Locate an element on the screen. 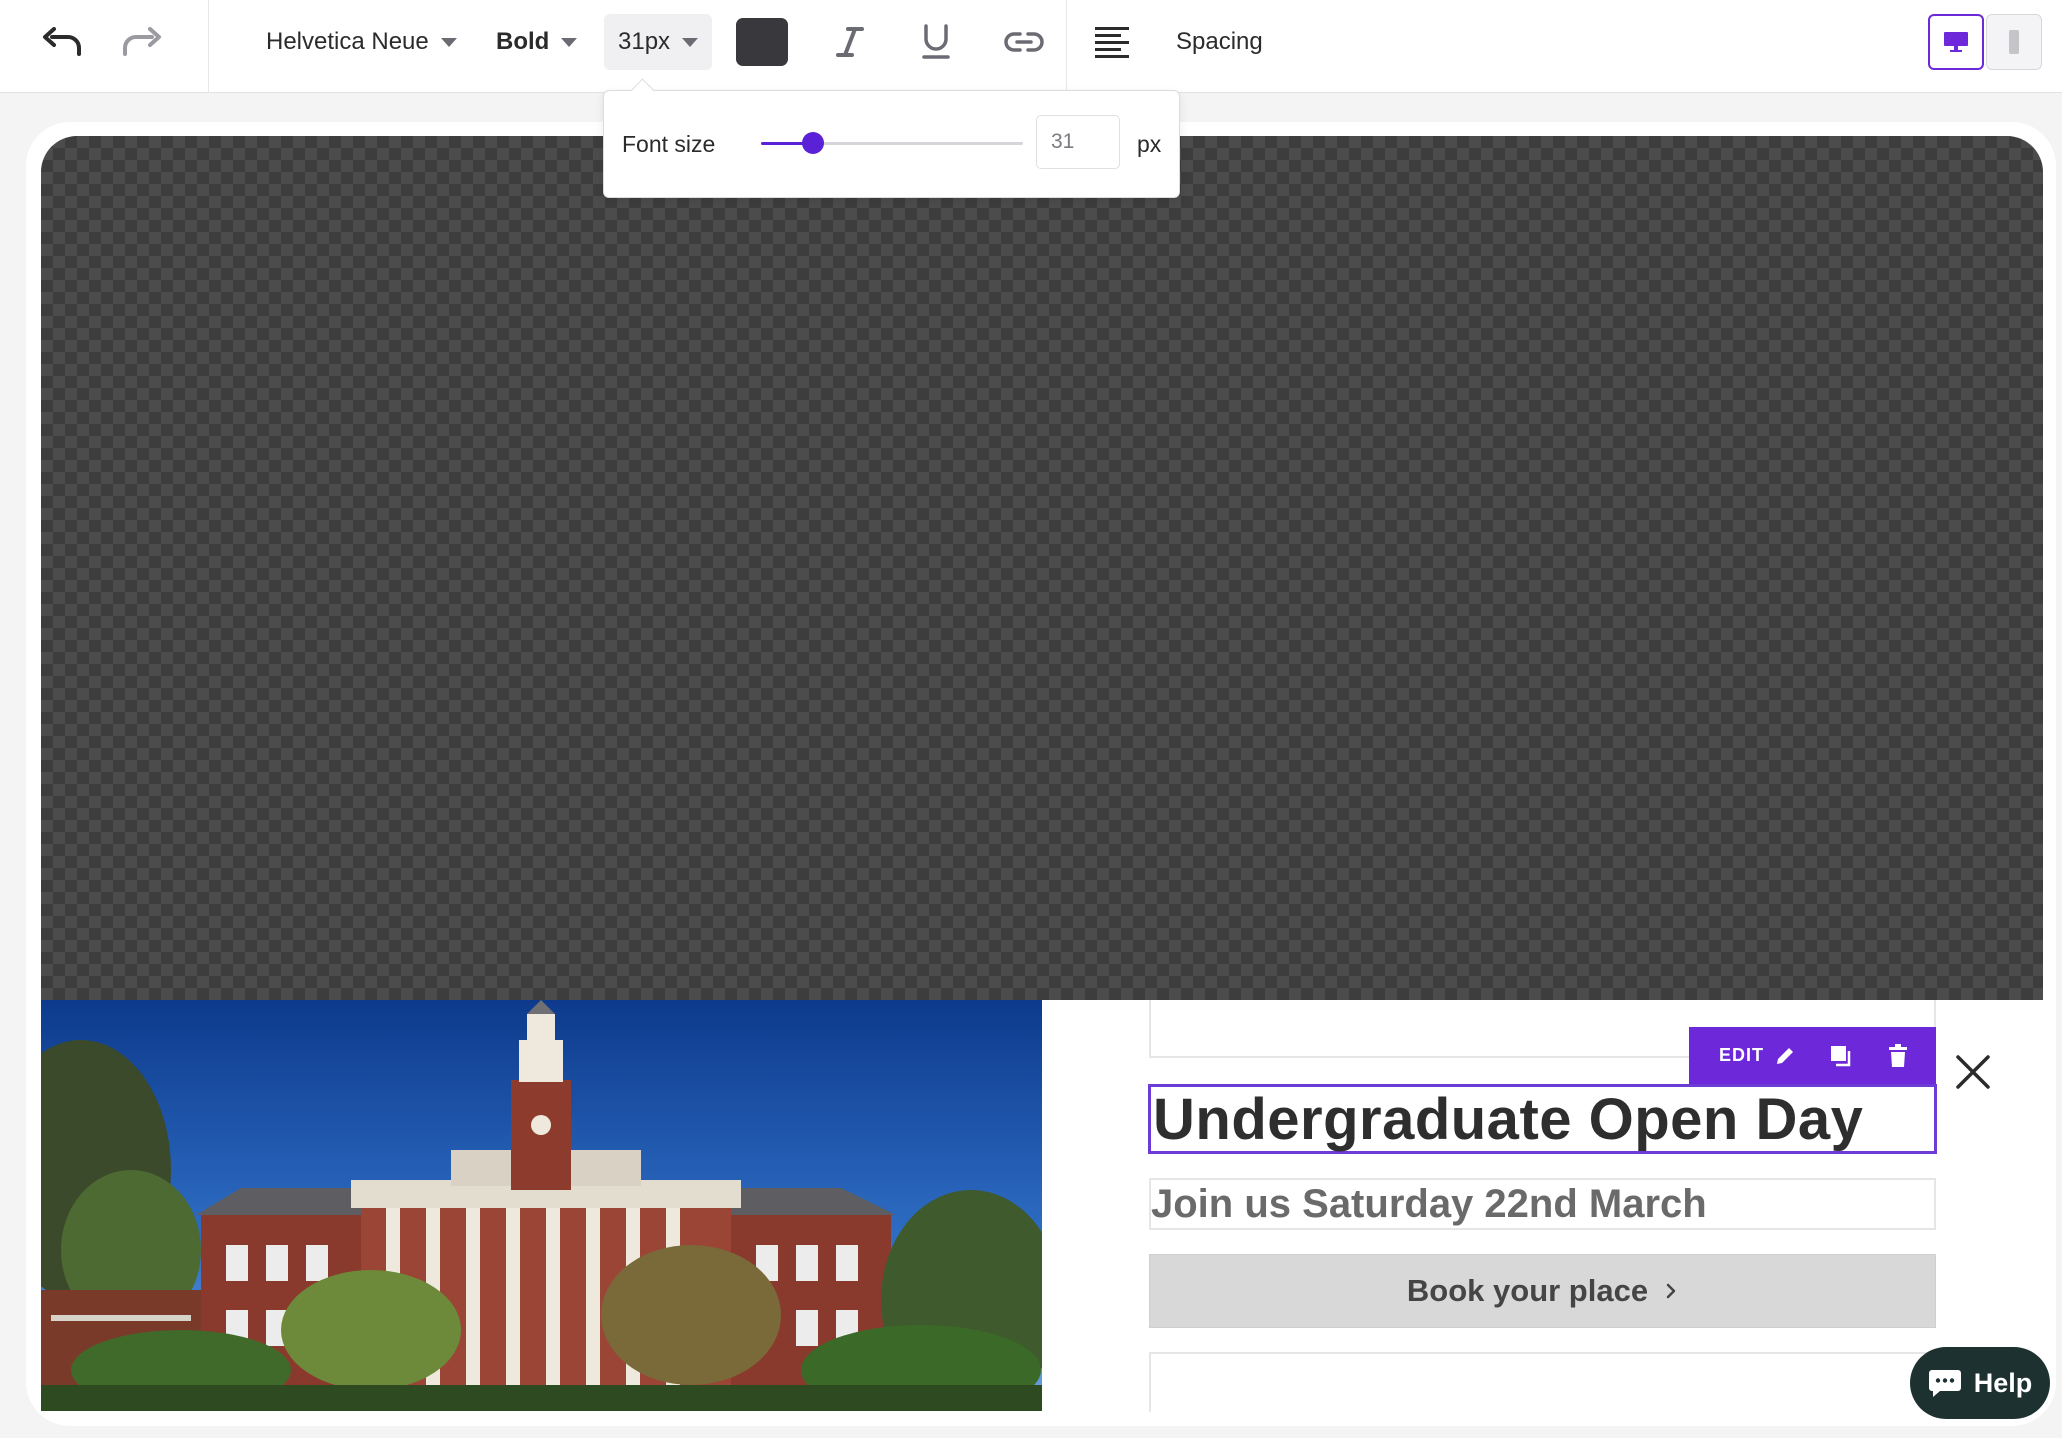 This screenshot has width=2062, height=1438. link-button is located at coordinates (1024, 42).